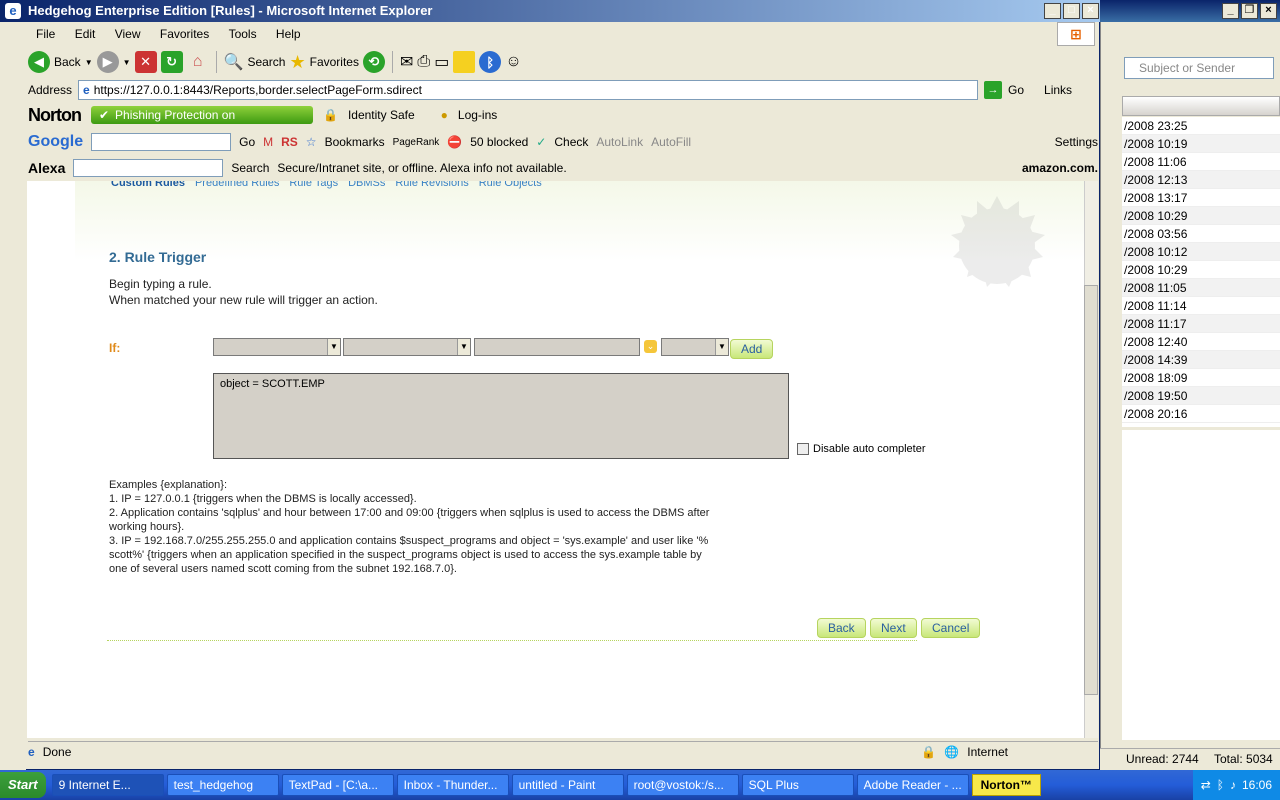 This screenshot has height=800, width=1280. I want to click on notes-icon, so click(464, 62).